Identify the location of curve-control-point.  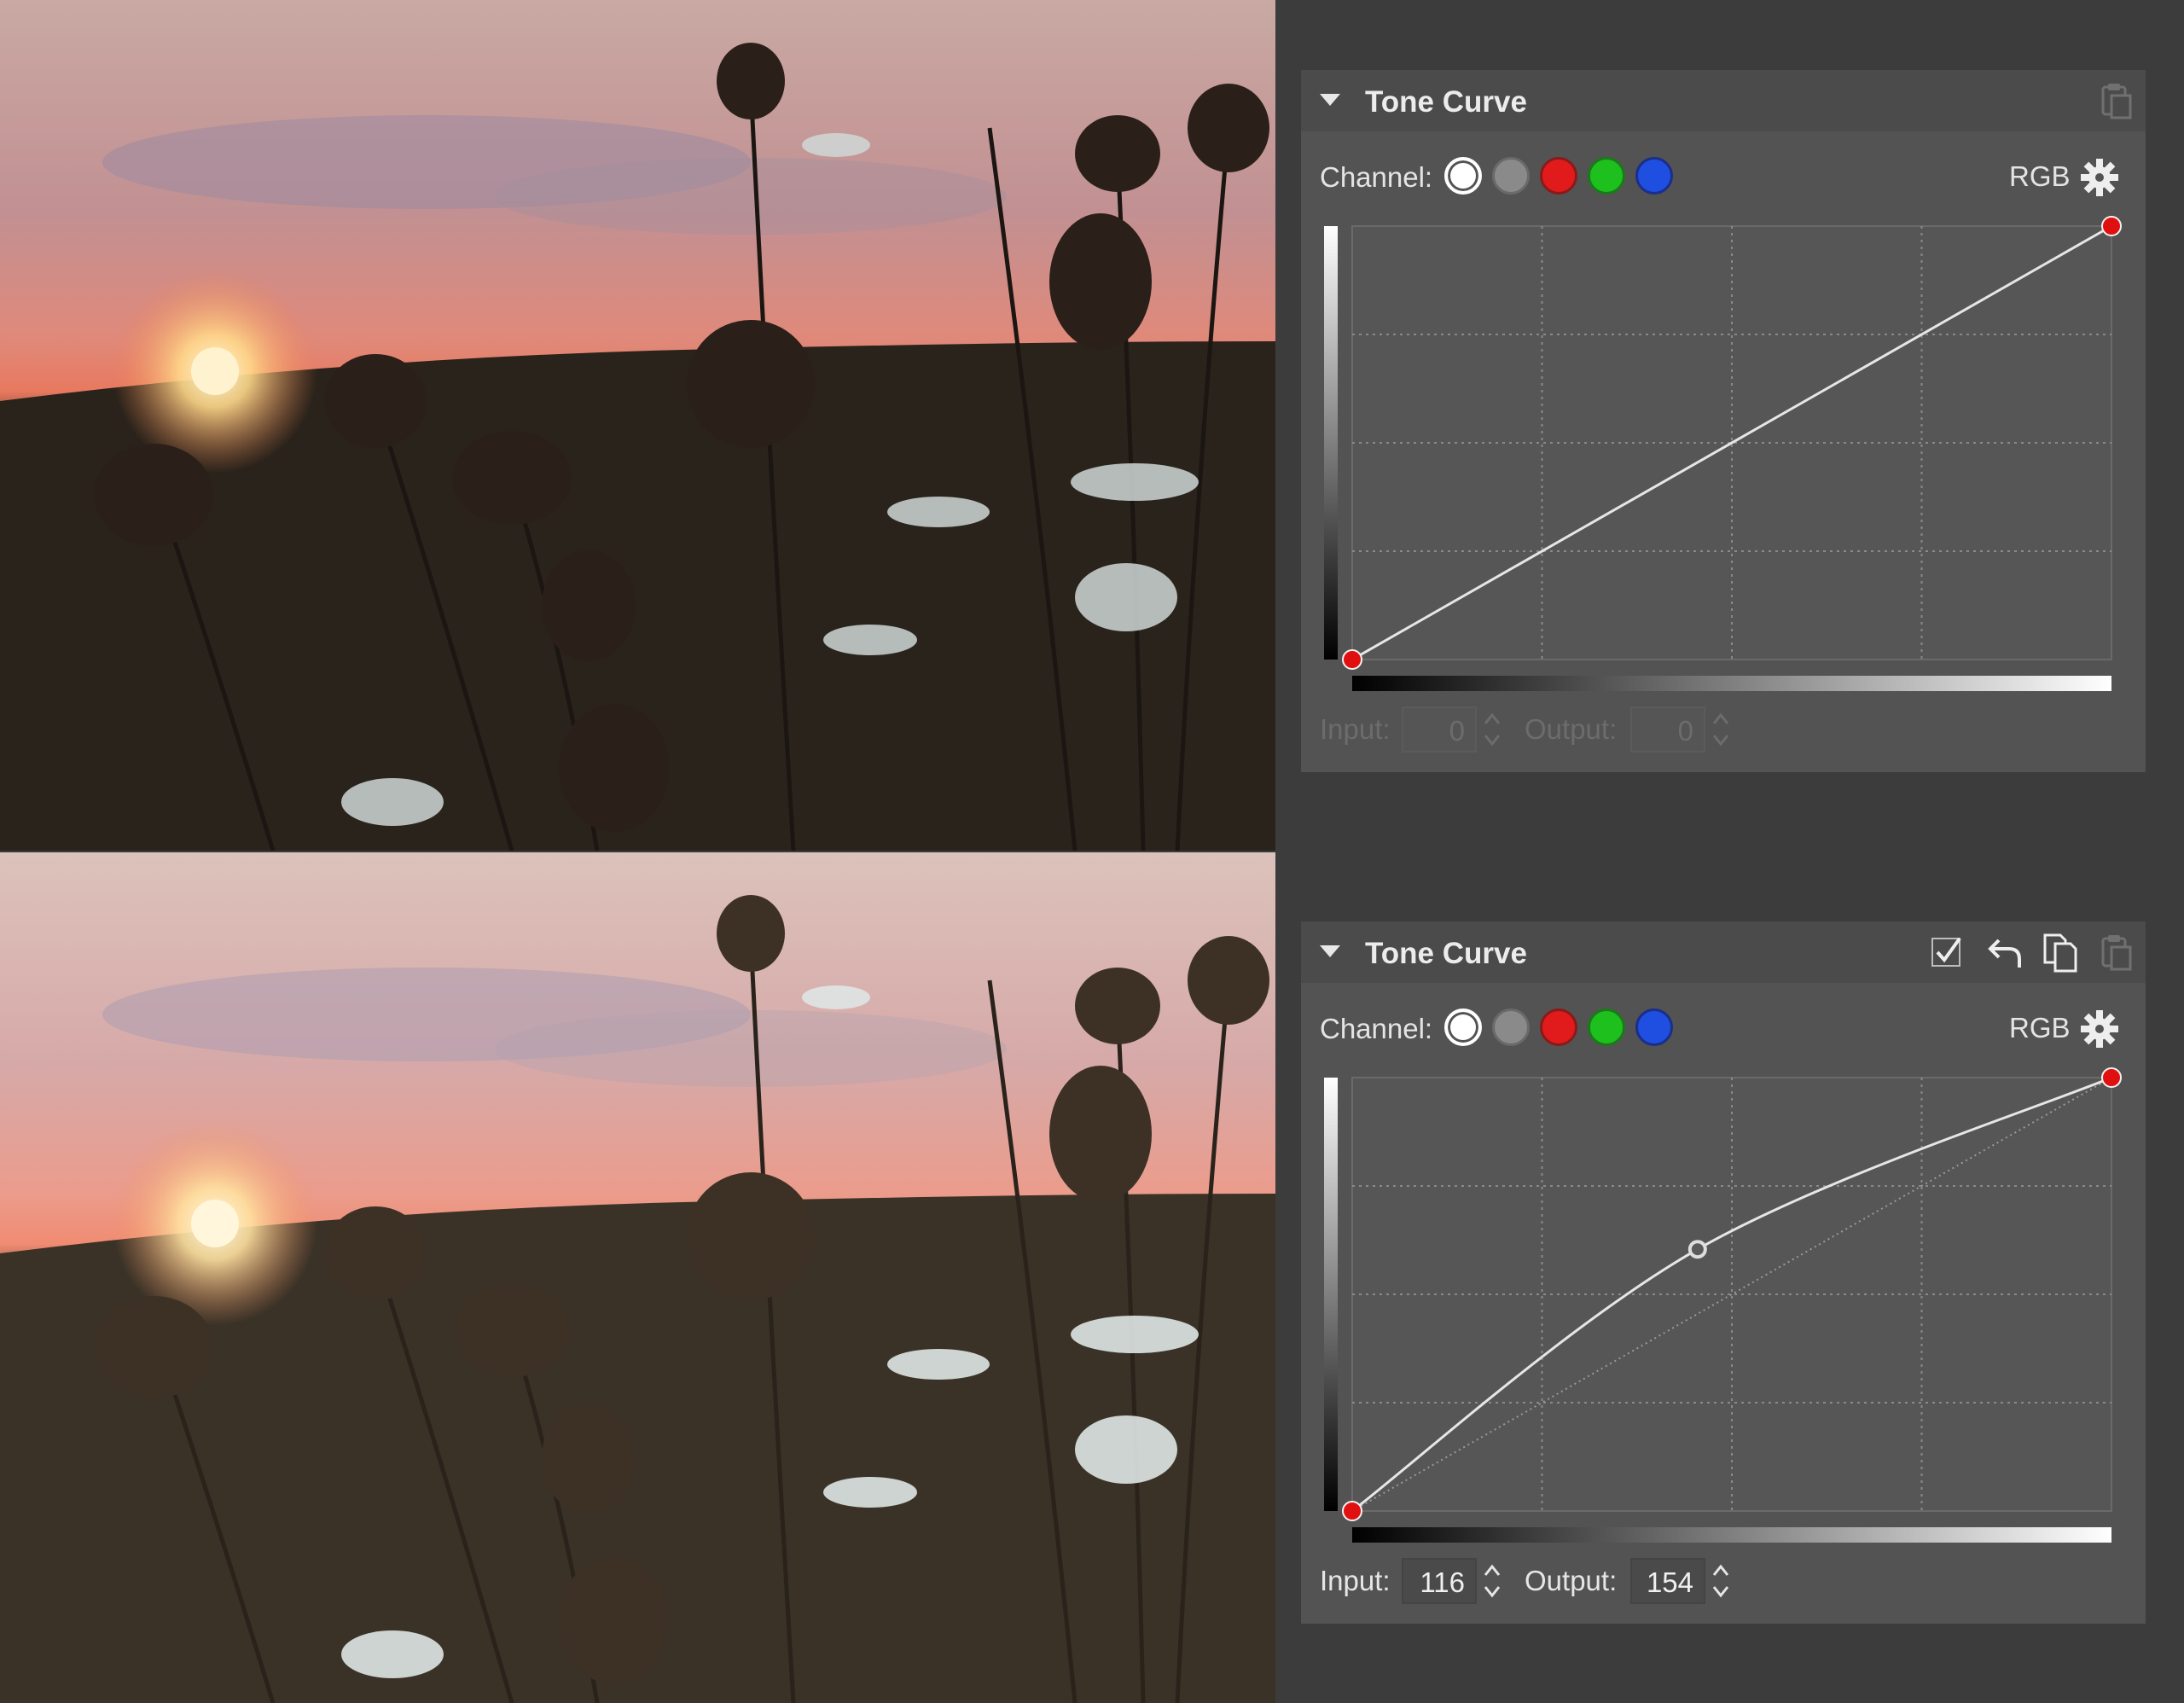
(1697, 1249).